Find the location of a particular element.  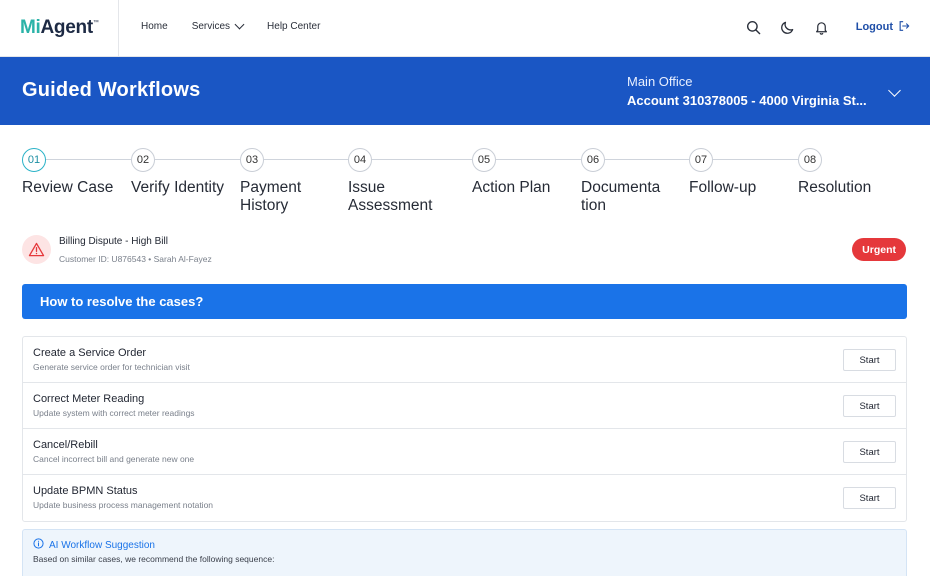

action-title: Cancel/Rebill is located at coordinates (65, 445).